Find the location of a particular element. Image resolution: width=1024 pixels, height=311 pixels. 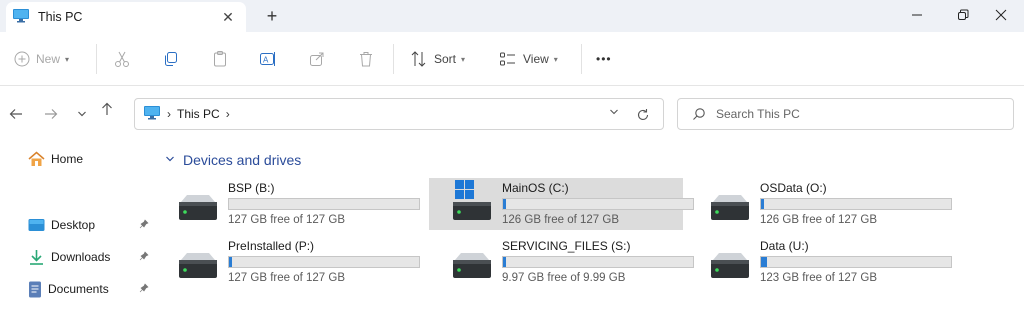

back-button is located at coordinates (16, 114).